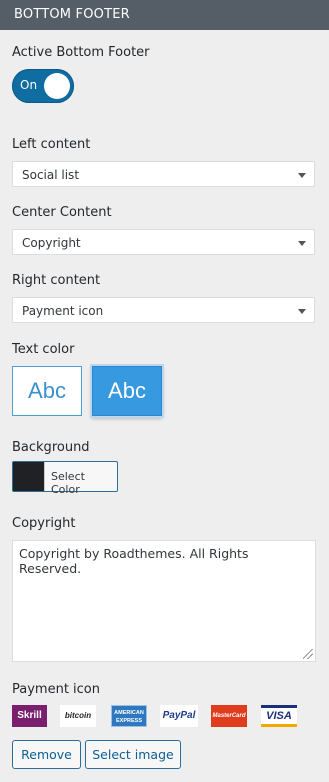 The height and width of the screenshot is (782, 329). Describe the element at coordinates (127, 391) in the screenshot. I see `text-color-dark-option: Abc` at that location.